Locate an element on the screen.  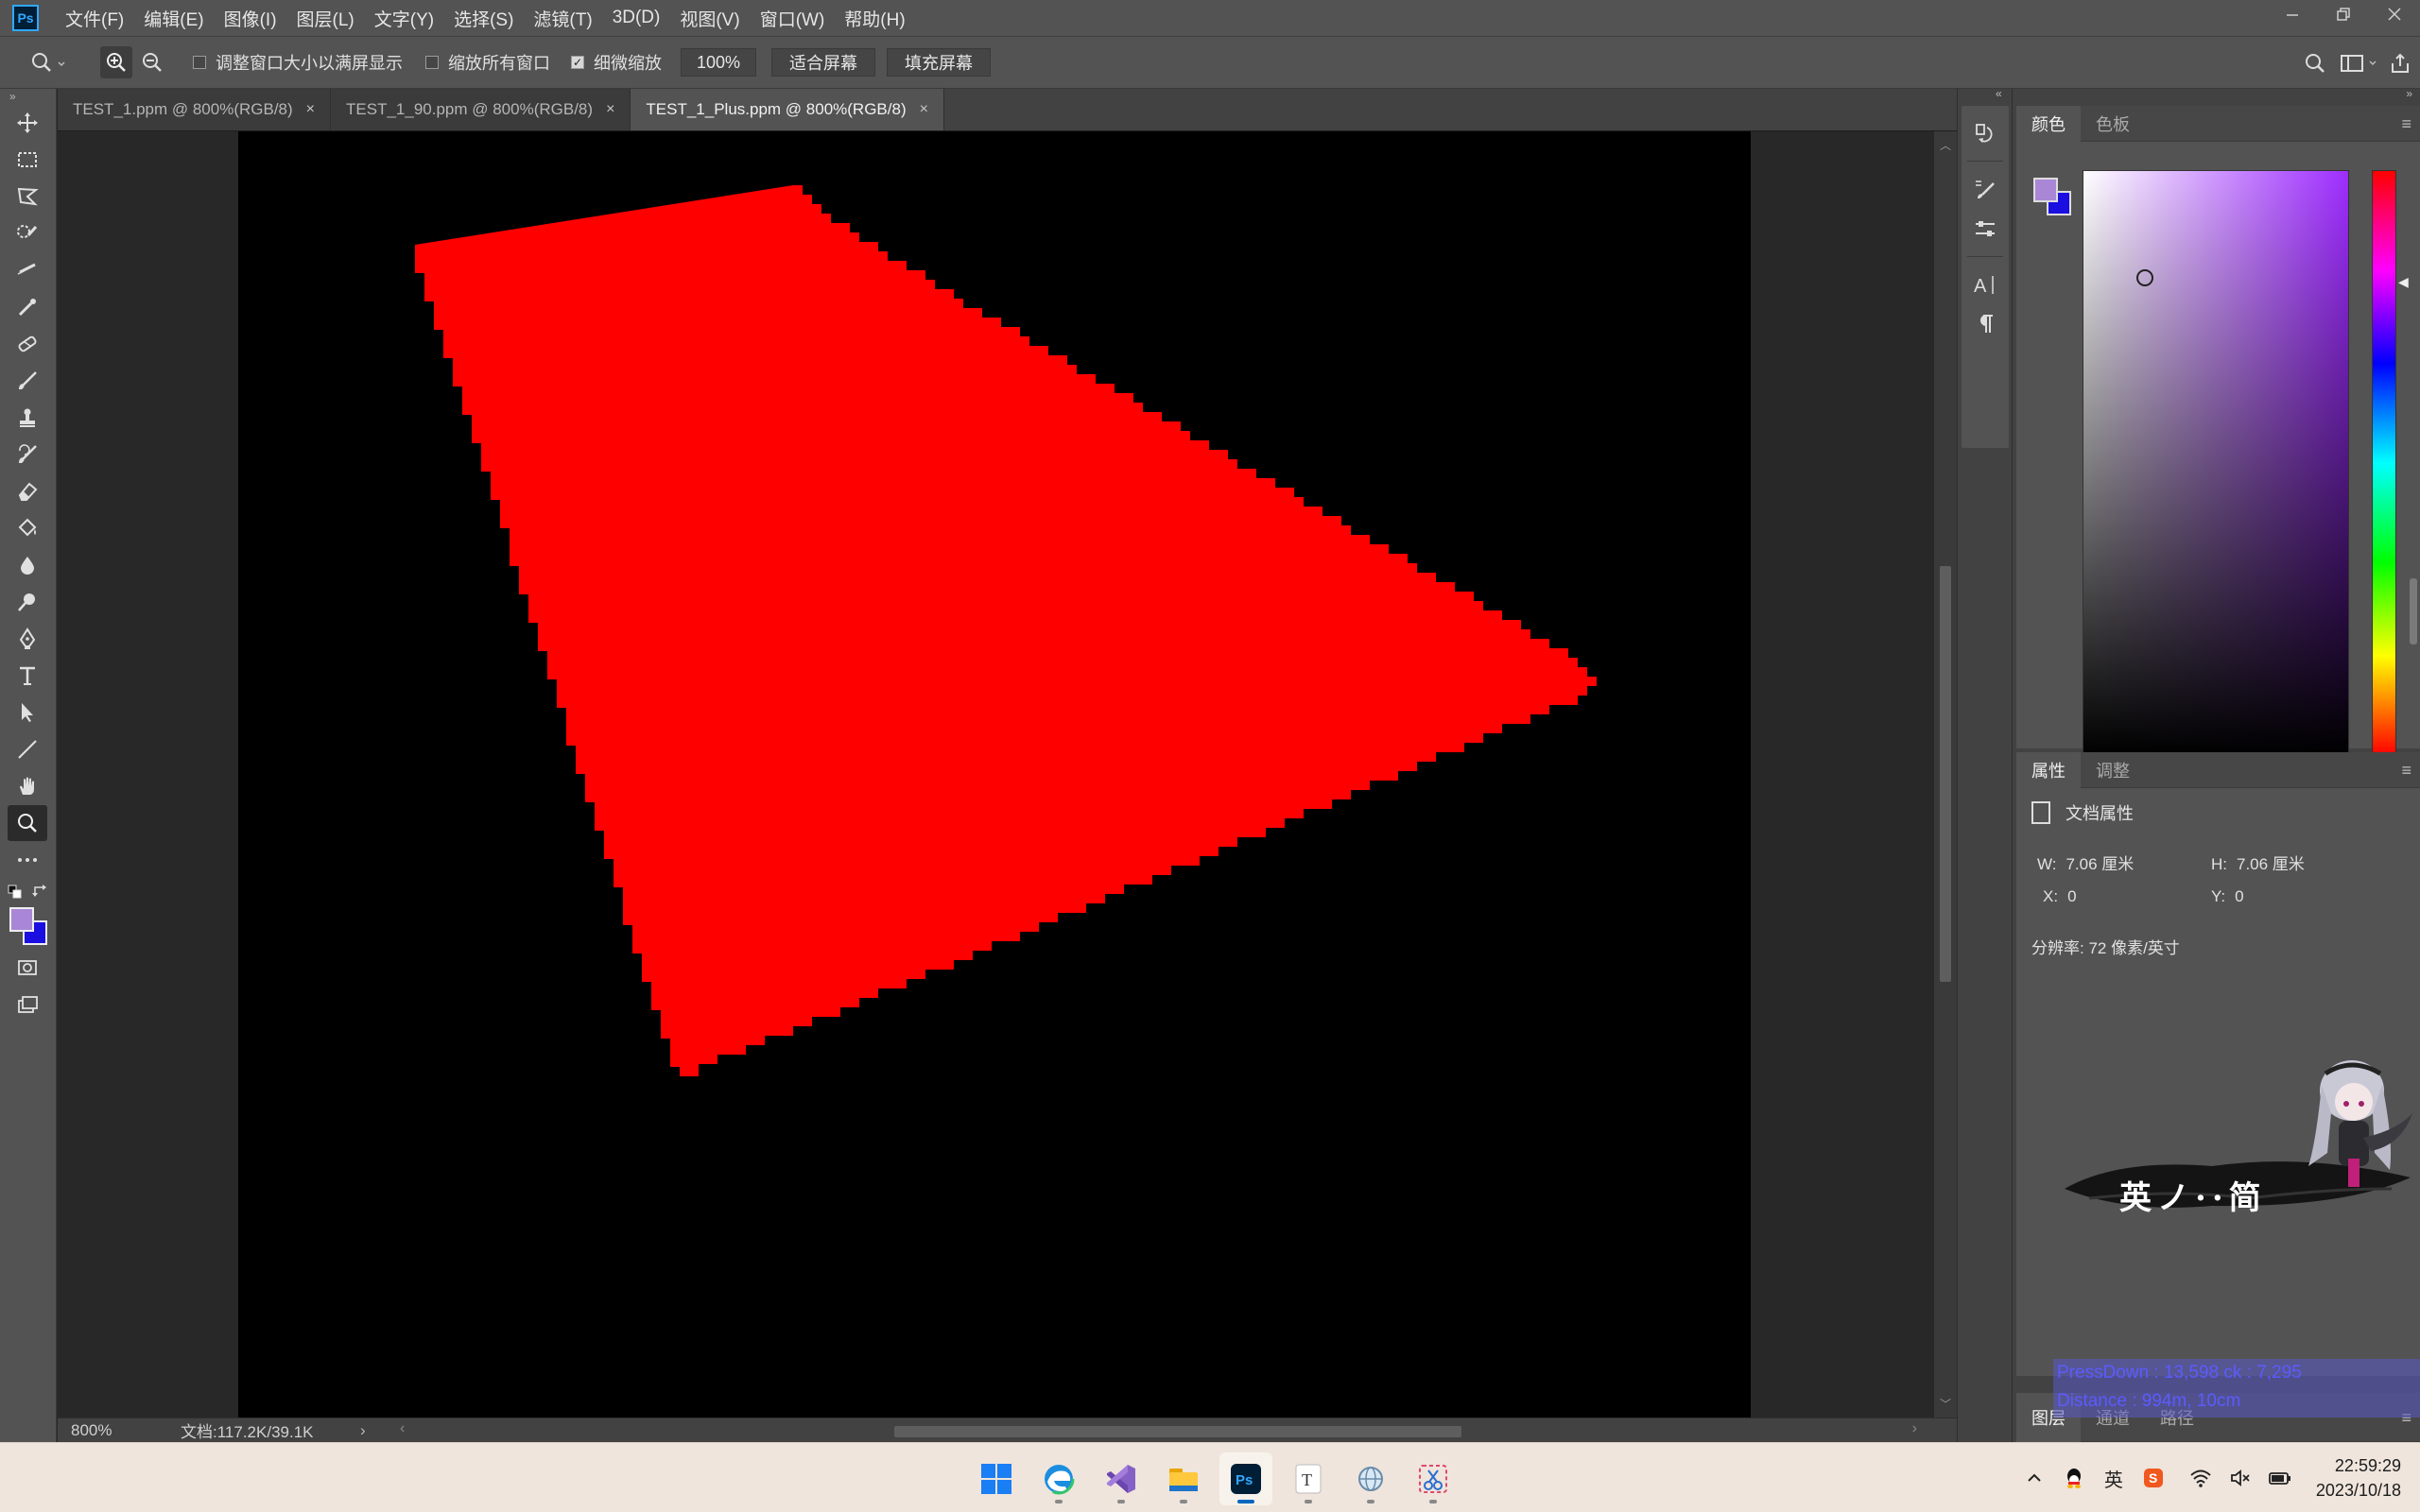
ime-icon: 英 is located at coordinates (2114, 1478).